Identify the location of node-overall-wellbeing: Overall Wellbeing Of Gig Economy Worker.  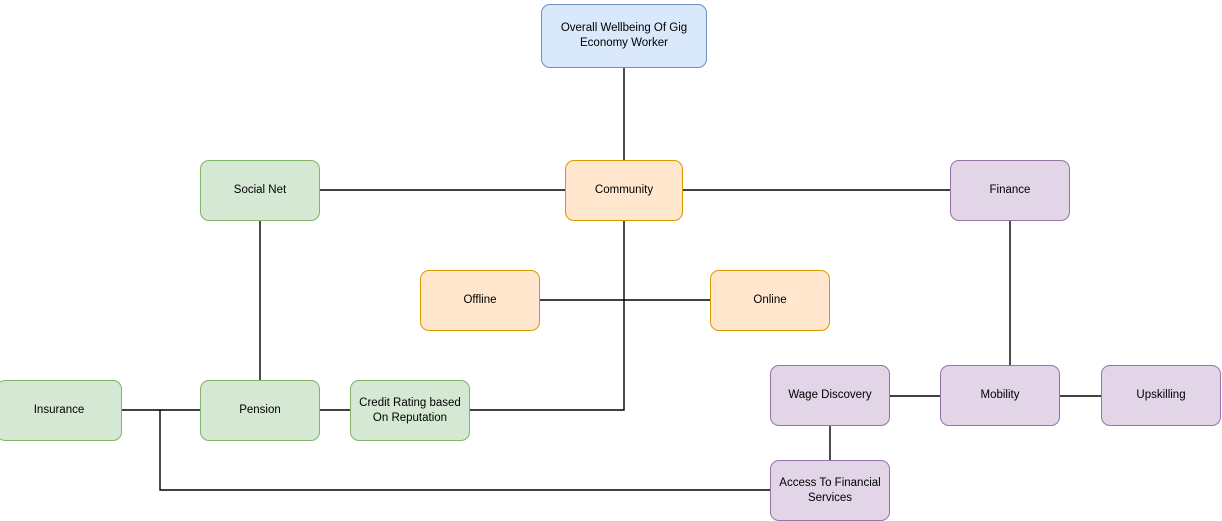
(624, 36).